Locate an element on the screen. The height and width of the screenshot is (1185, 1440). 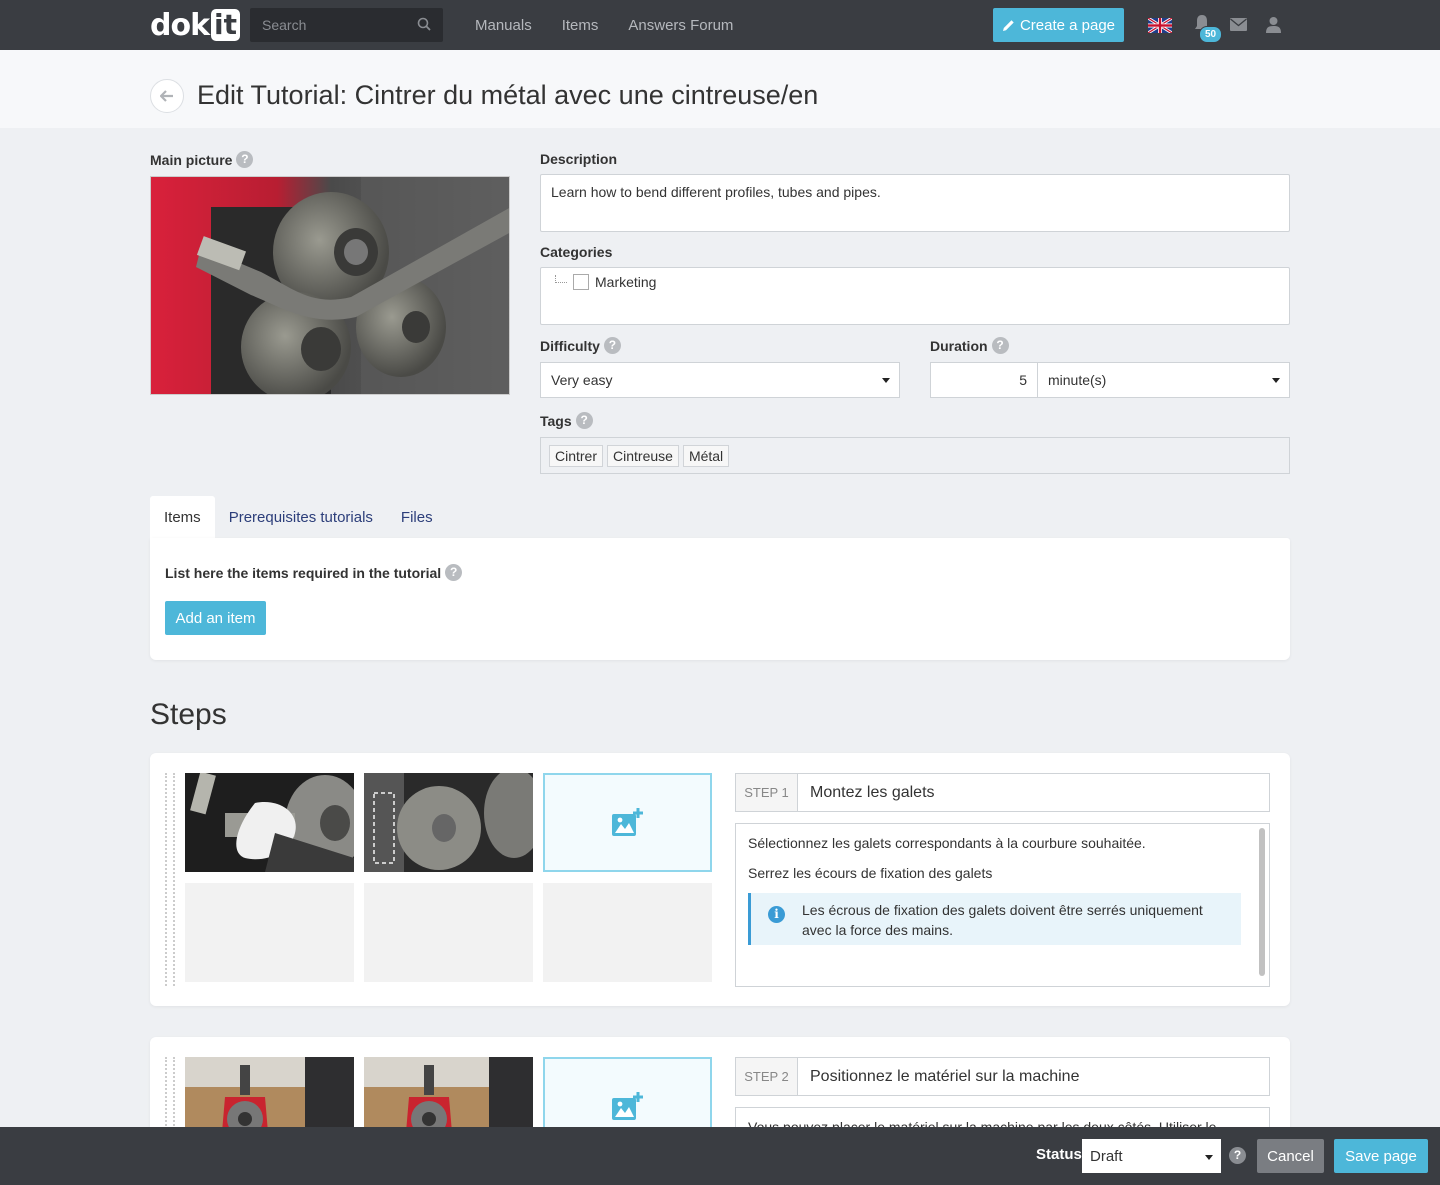
duration-unit-value: minute(s) is located at coordinates (1077, 380).